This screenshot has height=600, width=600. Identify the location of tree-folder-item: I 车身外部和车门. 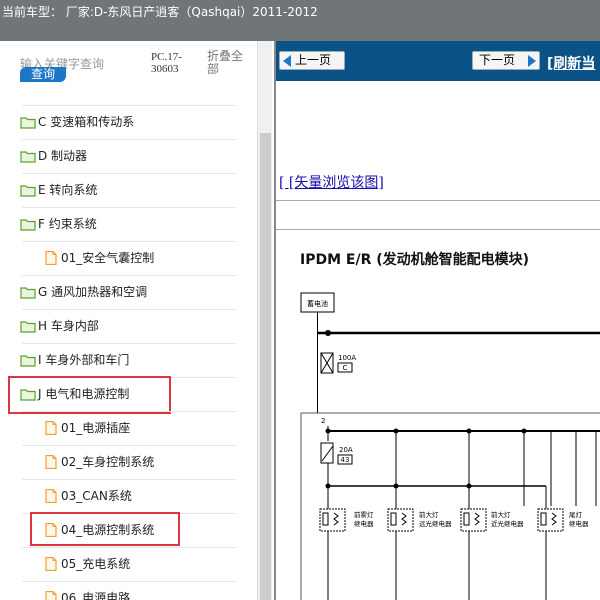
(128, 360).